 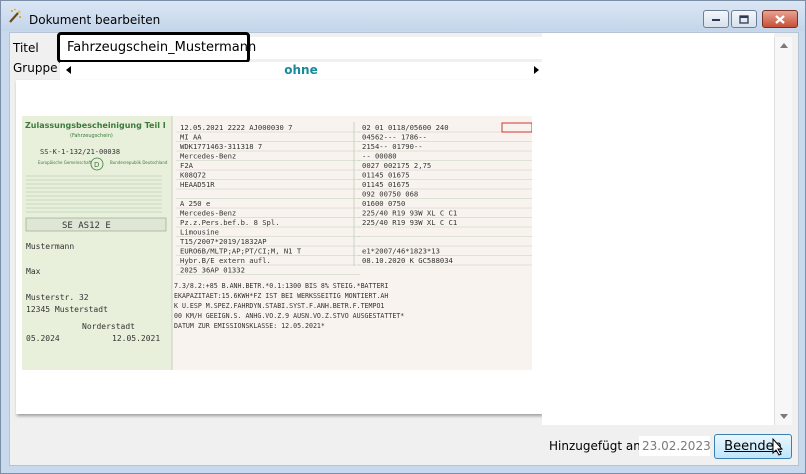 I want to click on close-icon, so click(x=780, y=19).